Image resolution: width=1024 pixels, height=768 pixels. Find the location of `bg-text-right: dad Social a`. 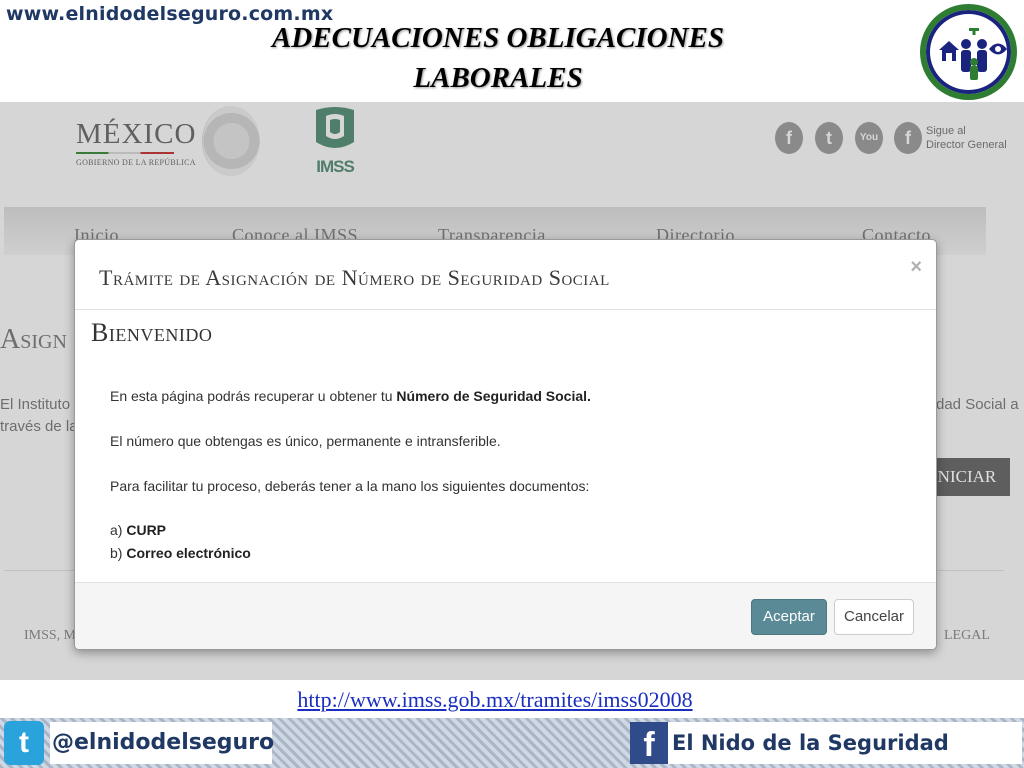

bg-text-right: dad Social a is located at coordinates (977, 404).